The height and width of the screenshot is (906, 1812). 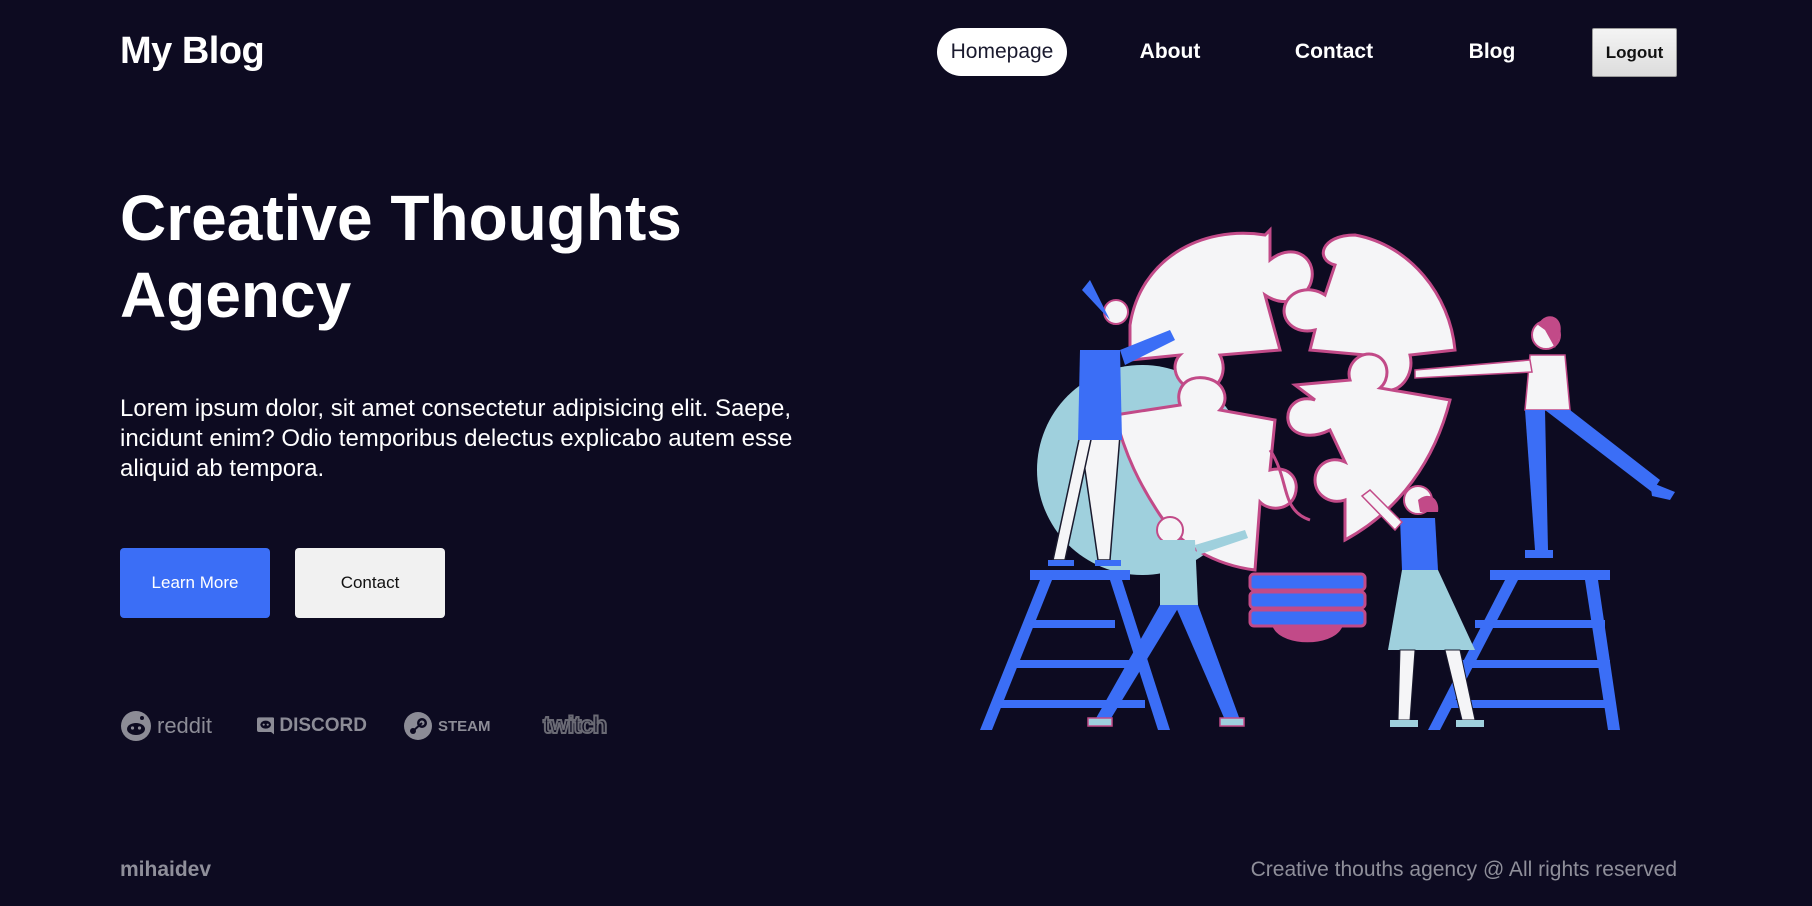 I want to click on partner-twitch: twitch, so click(x=582, y=726).